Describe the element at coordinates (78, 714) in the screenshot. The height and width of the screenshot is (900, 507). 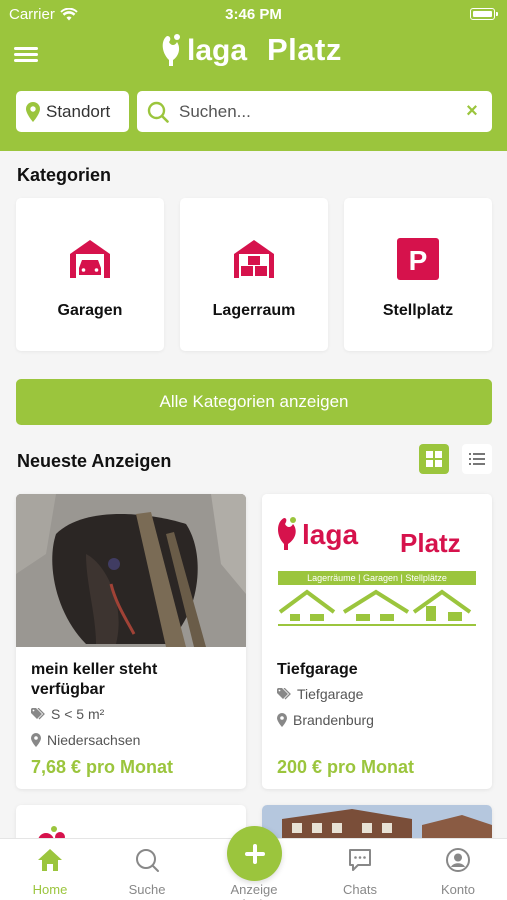
I see `listing-size-value: S < 5 m²` at that location.